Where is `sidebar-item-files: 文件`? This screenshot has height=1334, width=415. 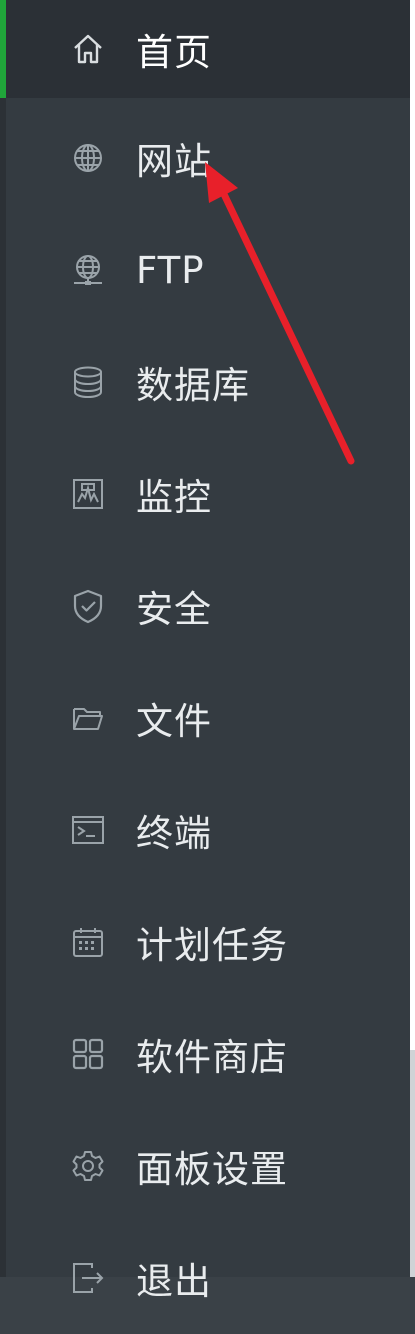 sidebar-item-files: 文件 is located at coordinates (208, 718).